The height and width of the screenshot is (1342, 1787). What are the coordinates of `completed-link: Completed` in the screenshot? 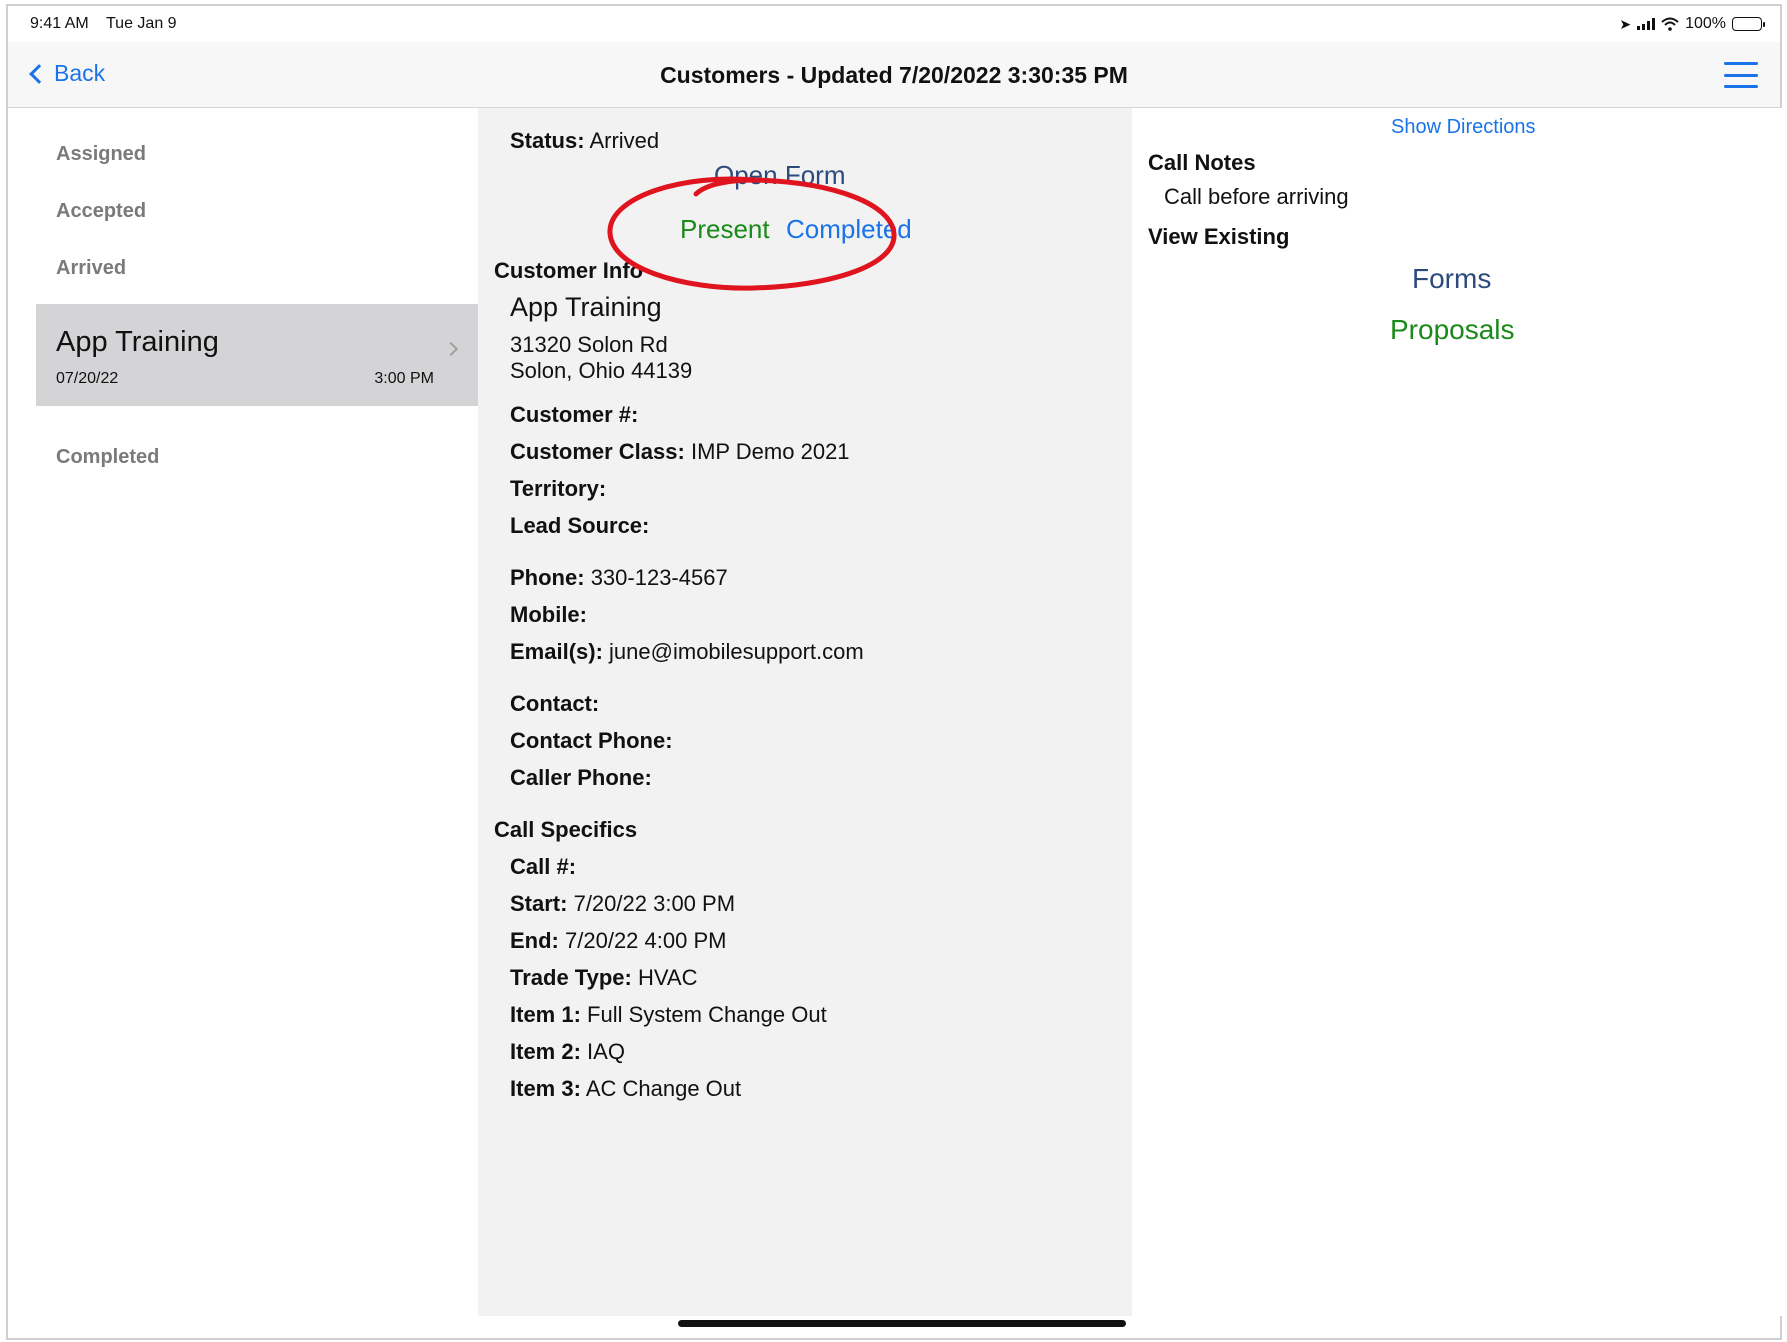 It's located at (849, 229).